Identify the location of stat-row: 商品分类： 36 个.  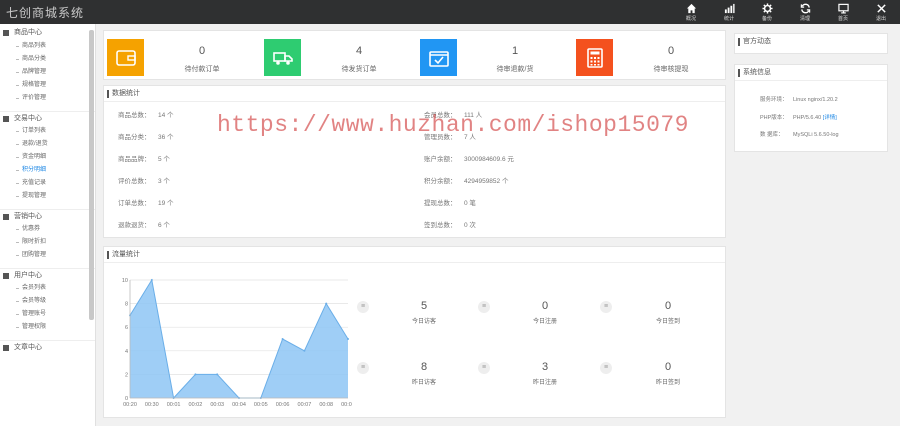
(146, 136).